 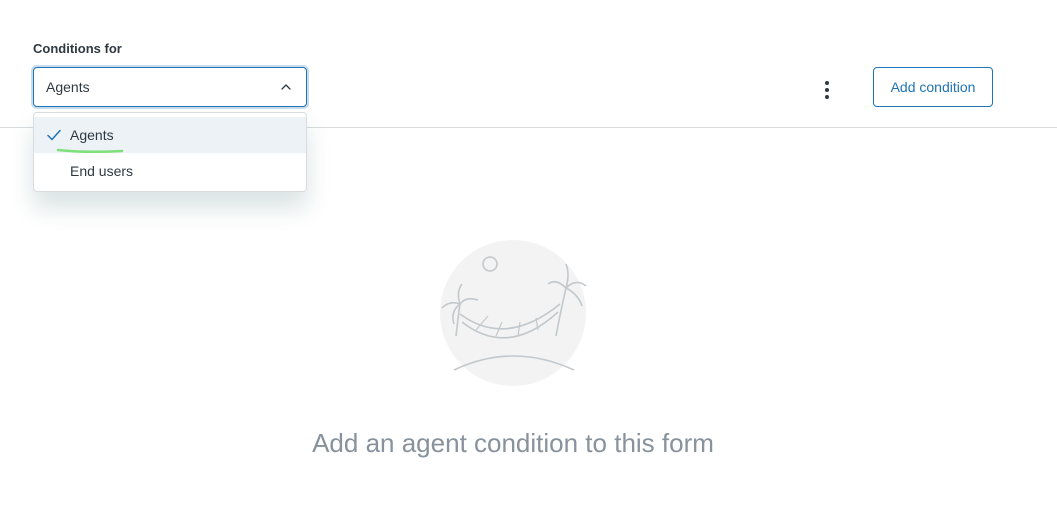 I want to click on select-value: Agents, so click(x=68, y=87).